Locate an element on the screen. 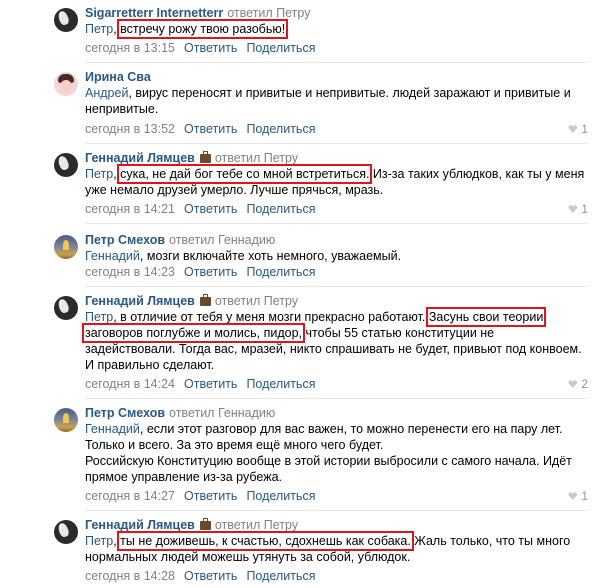 The width and height of the screenshot is (600, 588). text-segment: И правильно сделают. is located at coordinates (150, 365).